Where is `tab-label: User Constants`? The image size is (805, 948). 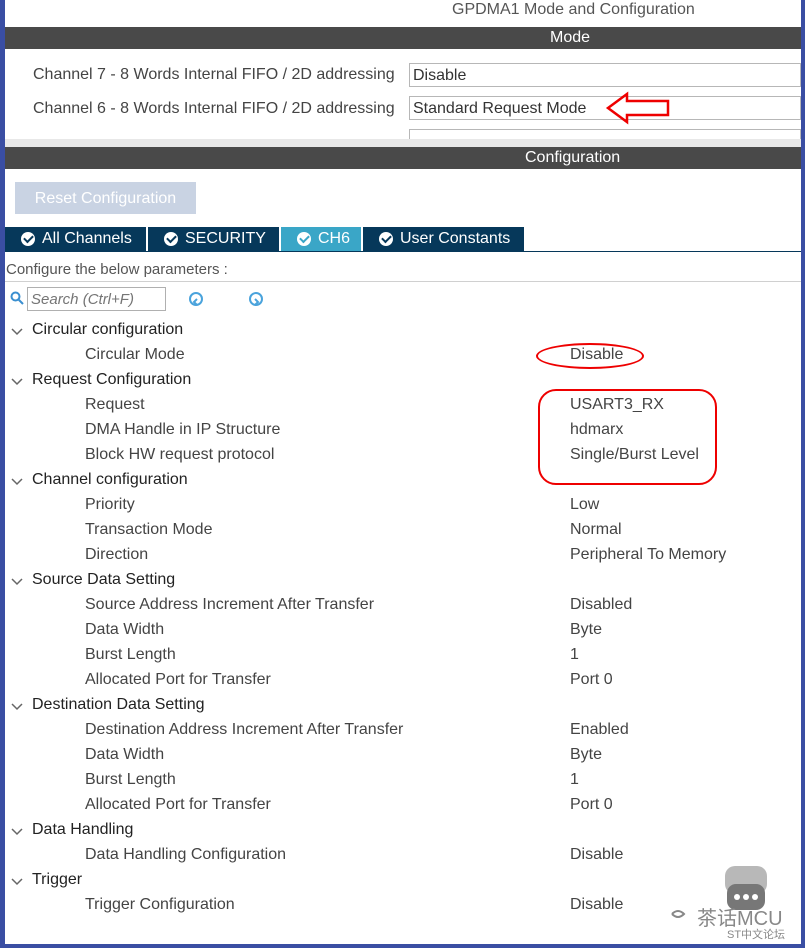
tab-label: User Constants is located at coordinates (455, 238).